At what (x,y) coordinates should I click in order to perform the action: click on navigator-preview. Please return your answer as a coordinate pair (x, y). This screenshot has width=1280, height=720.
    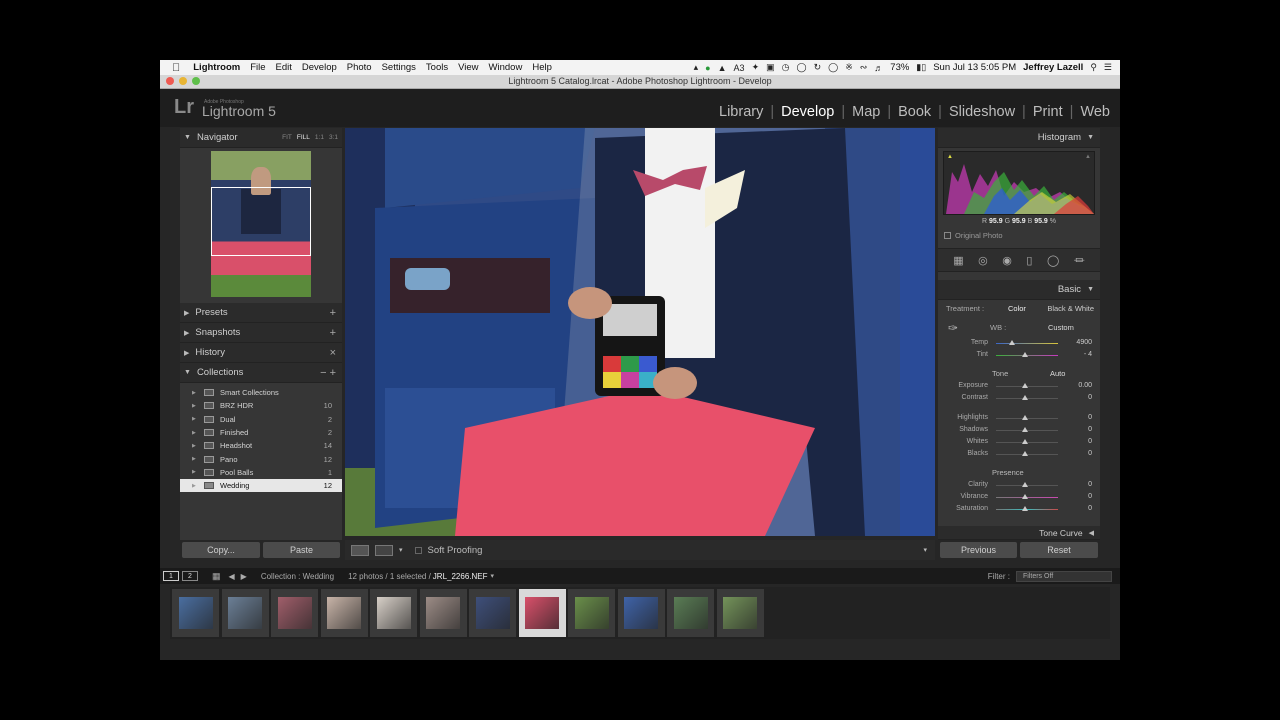
    Looking at the image, I should click on (261, 224).